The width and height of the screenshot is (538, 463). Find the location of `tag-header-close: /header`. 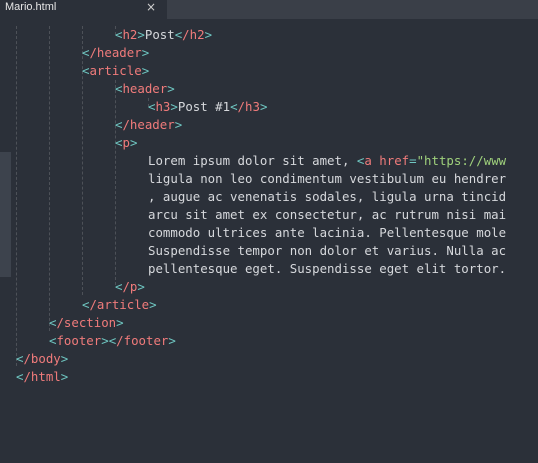

tag-header-close: /header is located at coordinates (115, 52).